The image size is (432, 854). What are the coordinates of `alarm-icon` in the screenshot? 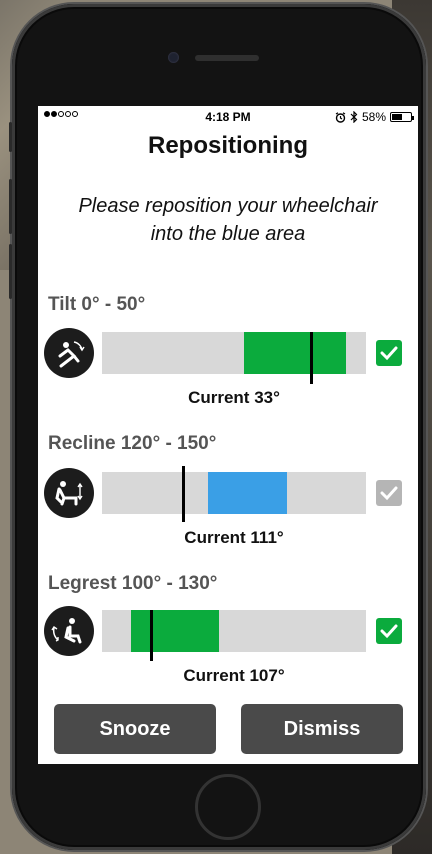 It's located at (340, 117).